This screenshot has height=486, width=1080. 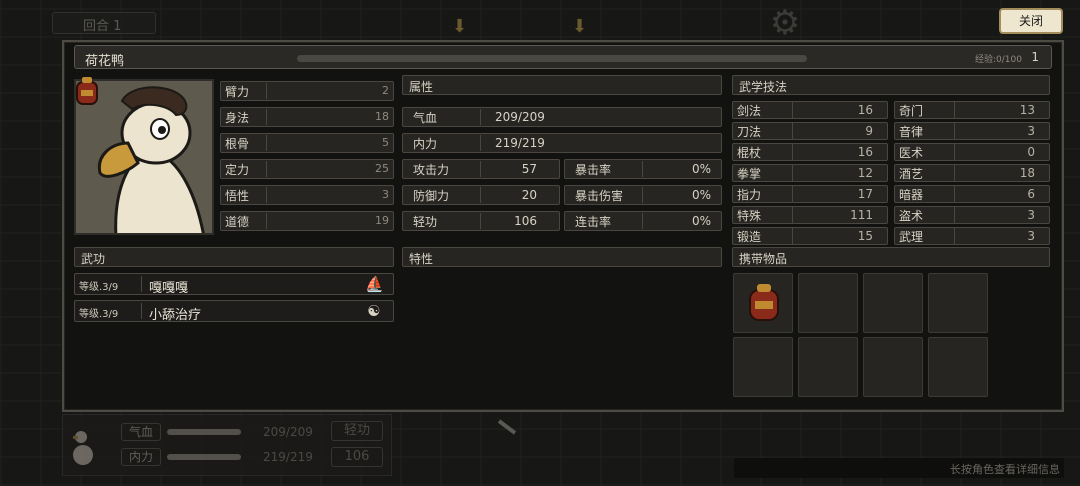 I want to click on skill-label: 武理, so click(x=926, y=236).